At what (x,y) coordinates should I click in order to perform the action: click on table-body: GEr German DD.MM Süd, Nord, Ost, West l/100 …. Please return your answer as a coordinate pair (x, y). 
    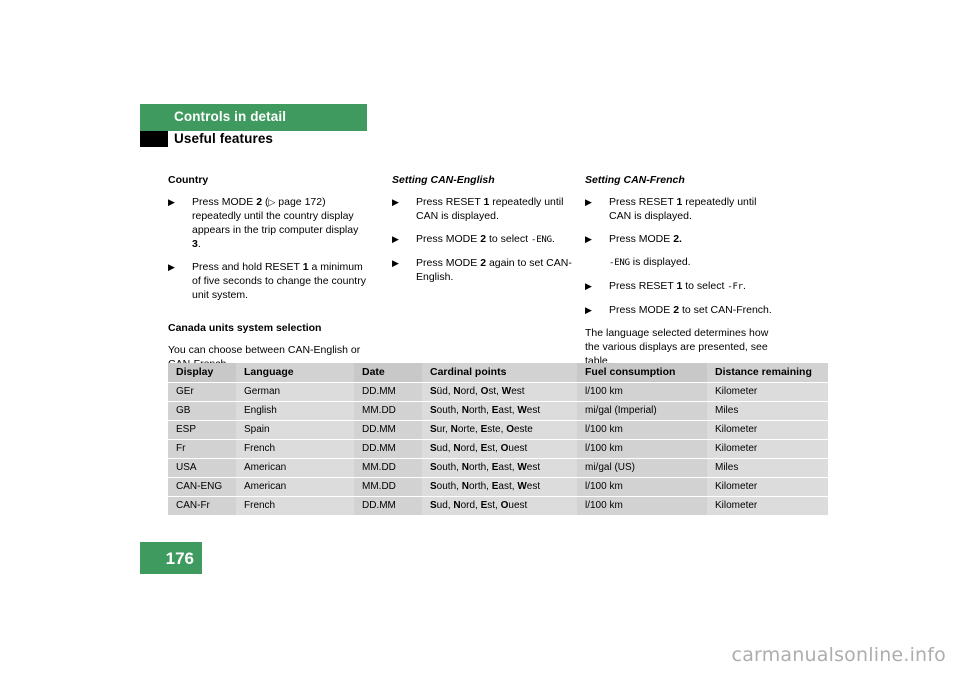
    Looking at the image, I should click on (498, 449).